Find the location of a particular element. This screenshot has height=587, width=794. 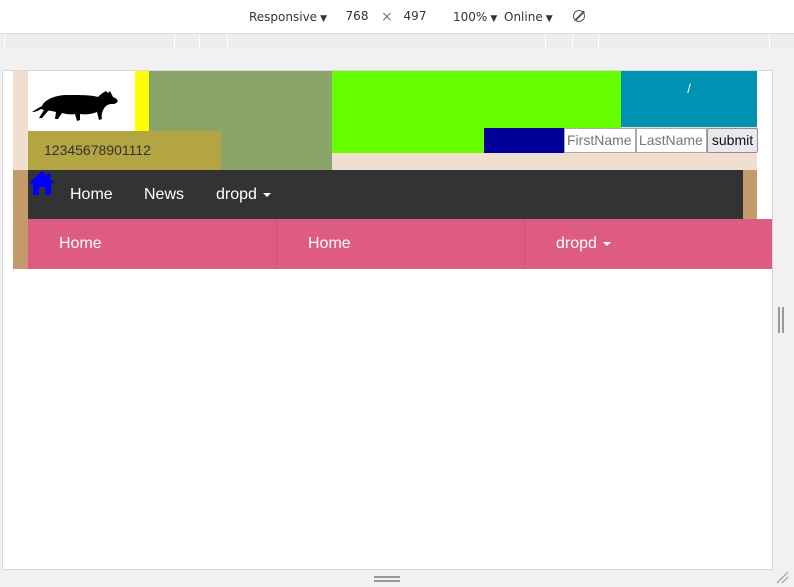

nav-item-dropdown: dropd is located at coordinates (243, 194).